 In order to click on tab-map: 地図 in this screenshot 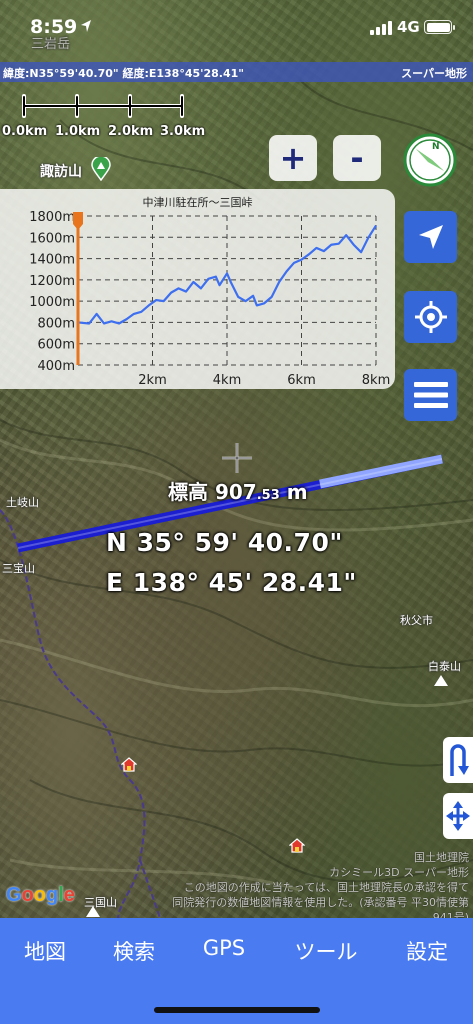, I will do `click(45, 951)`.